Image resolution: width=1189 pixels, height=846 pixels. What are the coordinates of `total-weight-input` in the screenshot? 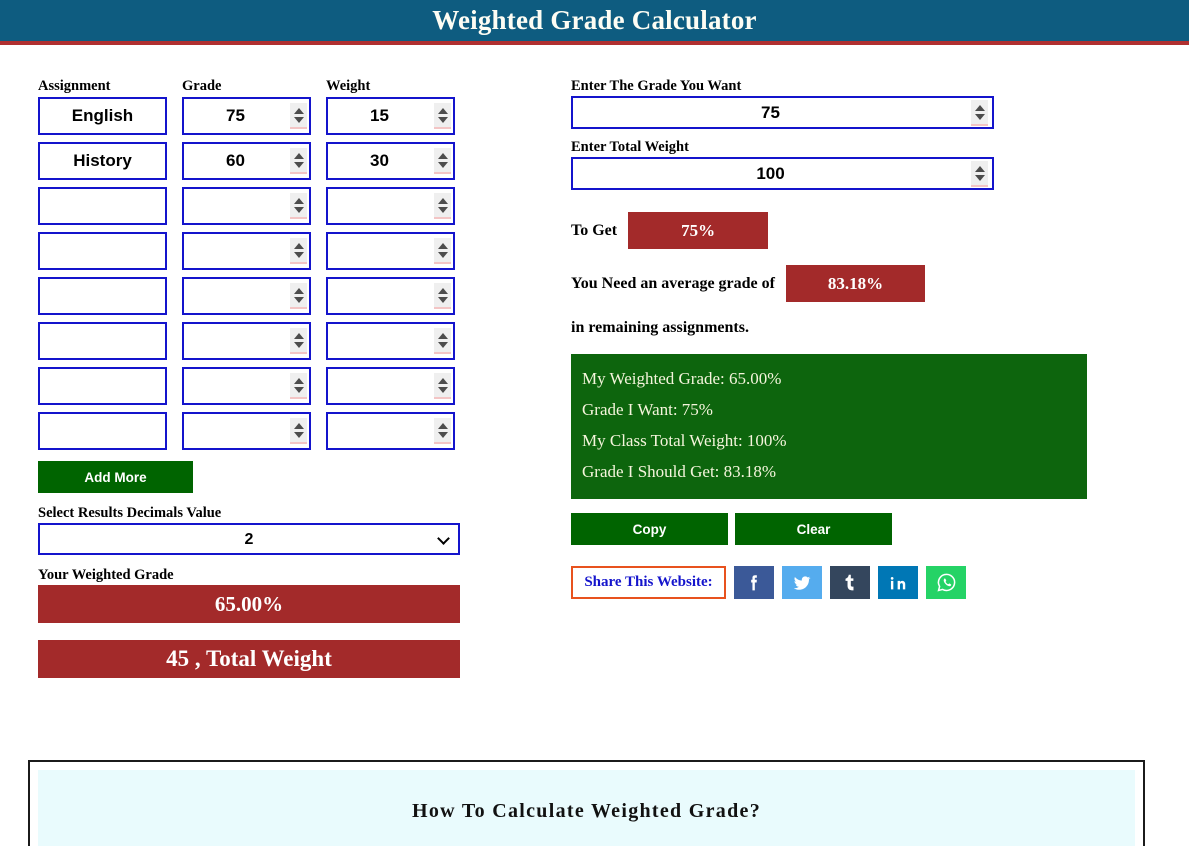 It's located at (782, 173).